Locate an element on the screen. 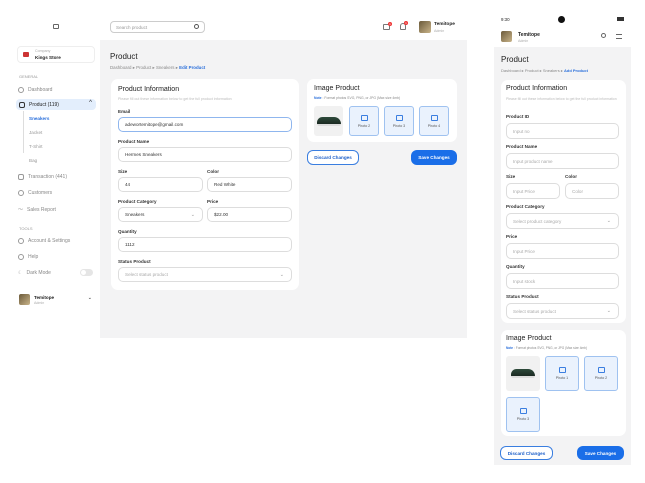 The height and width of the screenshot is (483, 645). product-category-select: Sneakers ⌄ is located at coordinates (160, 214).